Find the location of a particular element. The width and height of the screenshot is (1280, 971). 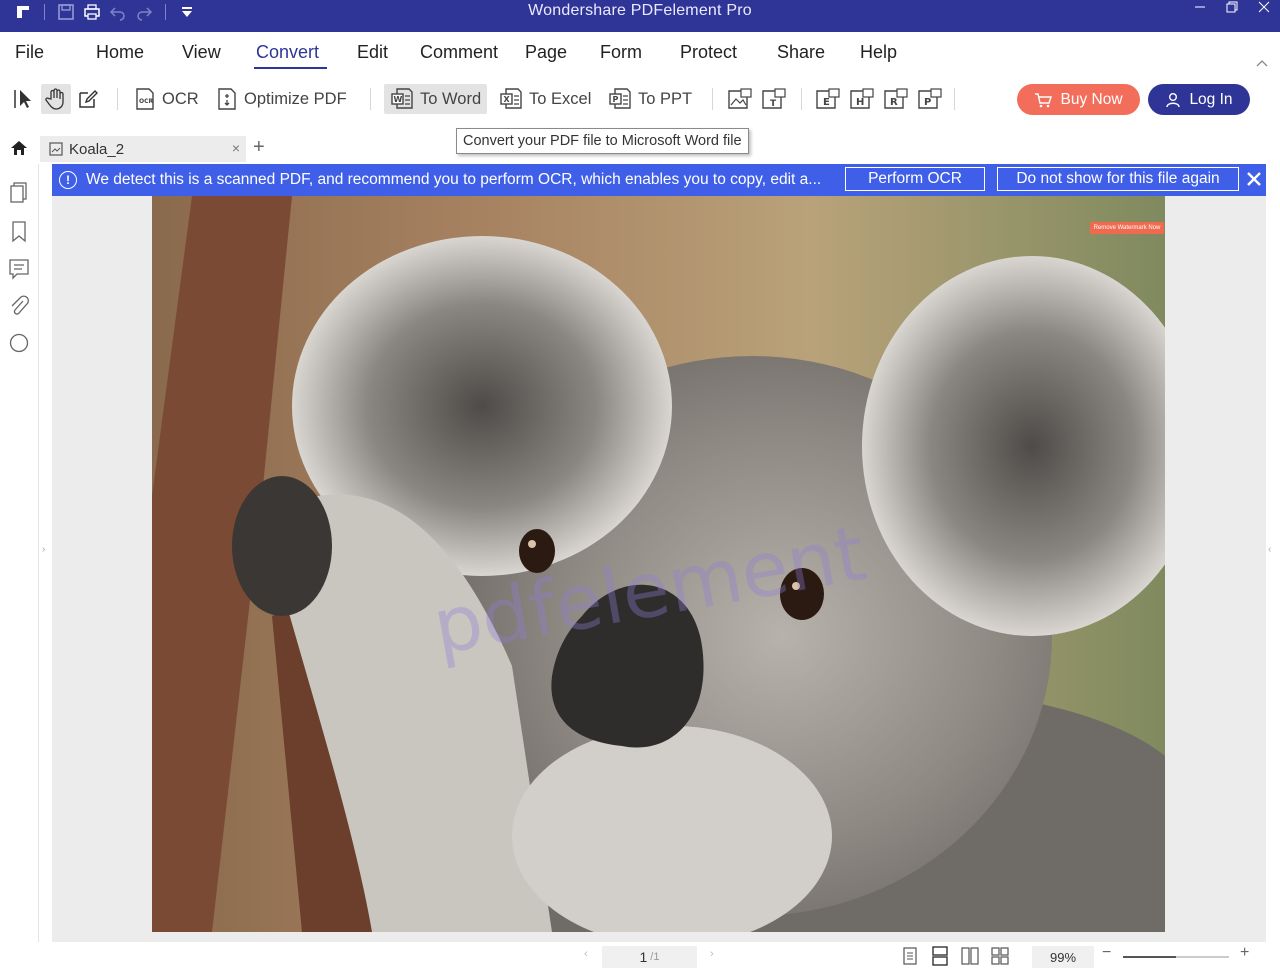

menu-view: View is located at coordinates (201, 52).